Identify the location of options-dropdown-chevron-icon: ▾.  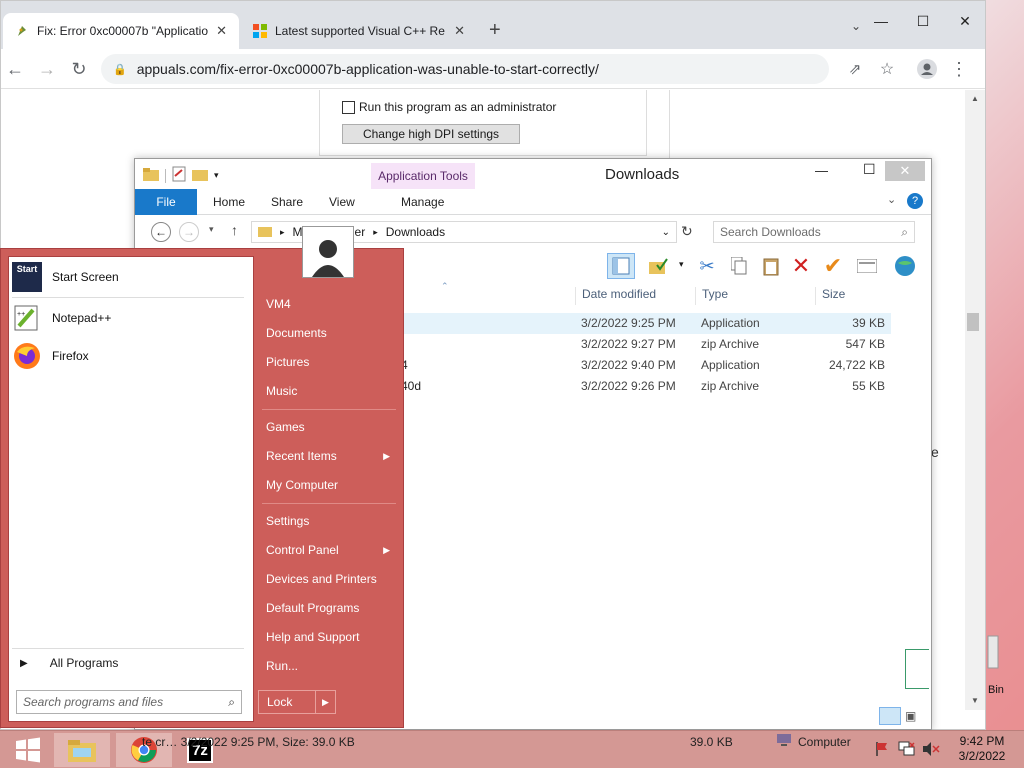
(681, 264).